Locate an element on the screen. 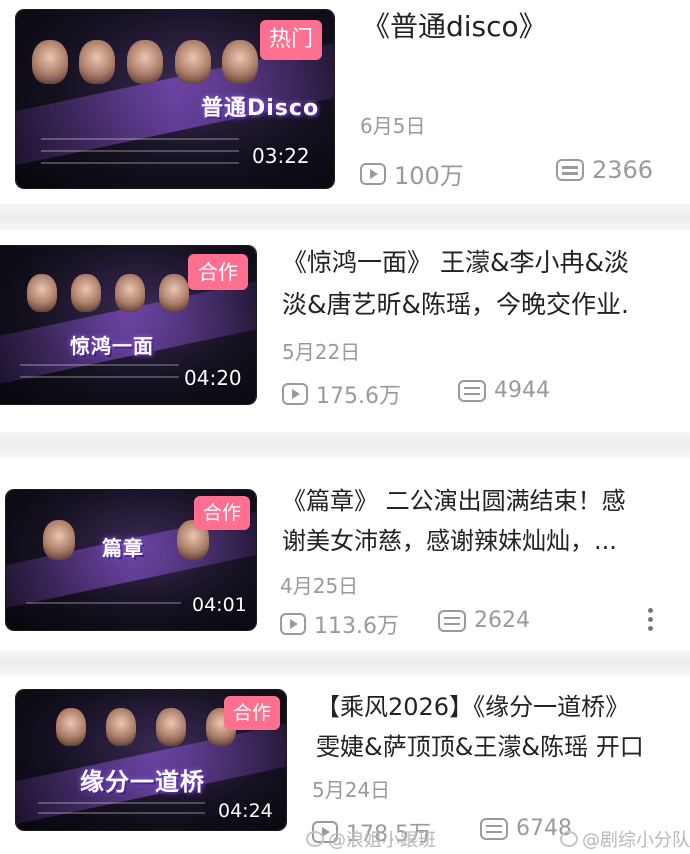 The height and width of the screenshot is (854, 690). view-count: 175.6万 is located at coordinates (341, 394).